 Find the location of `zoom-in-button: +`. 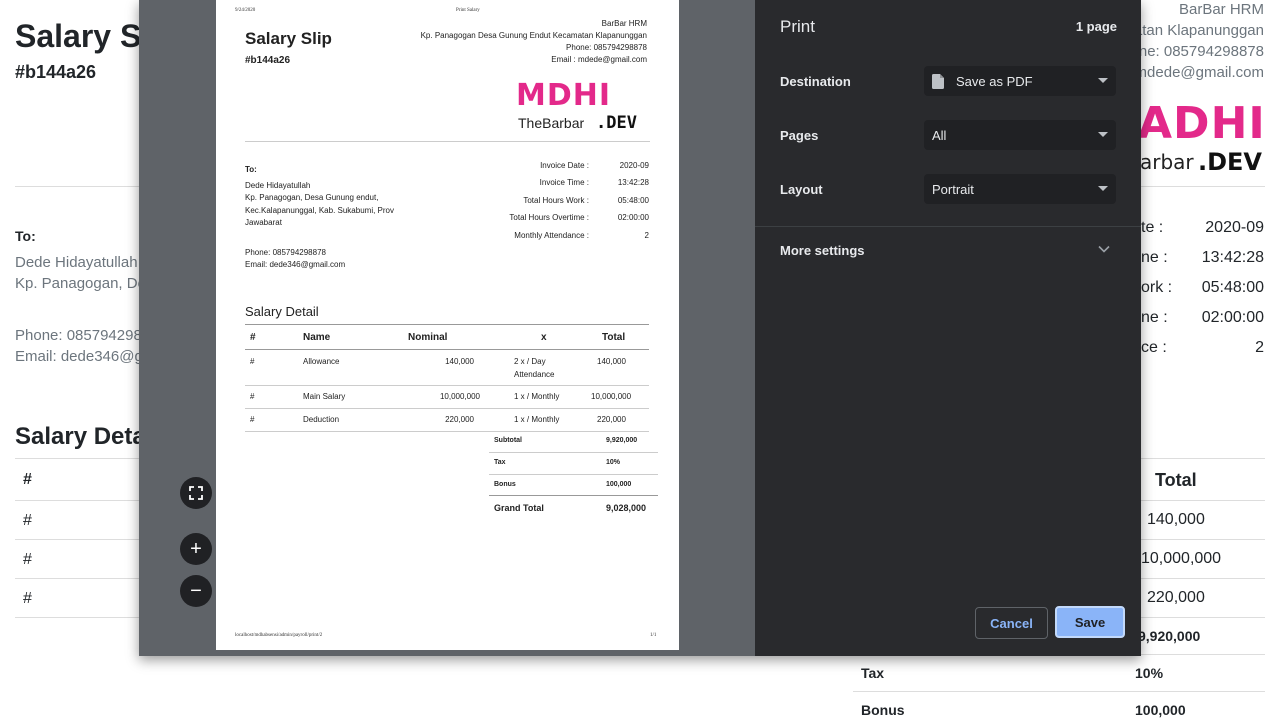

zoom-in-button: + is located at coordinates (196, 549).